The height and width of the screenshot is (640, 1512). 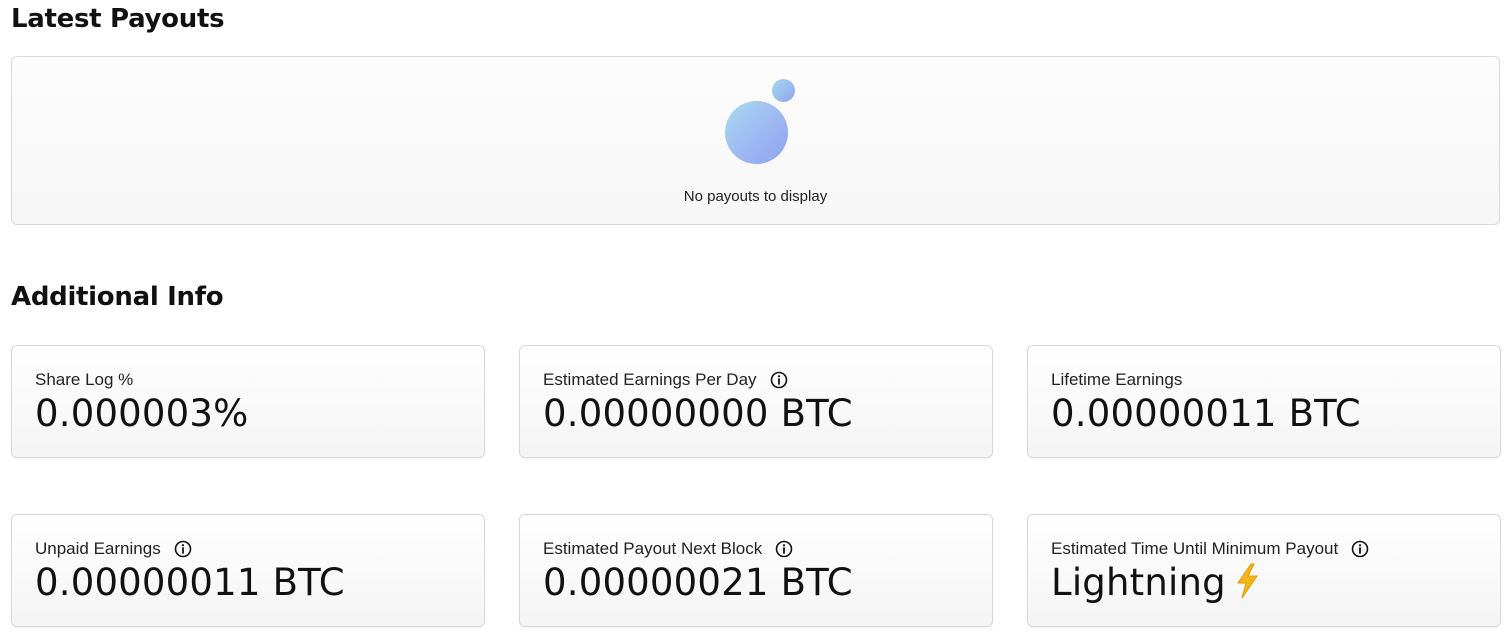 I want to click on lifetime-earnings-card: Lifetime Earnings 0.00000011 BTC, so click(x=1264, y=401).